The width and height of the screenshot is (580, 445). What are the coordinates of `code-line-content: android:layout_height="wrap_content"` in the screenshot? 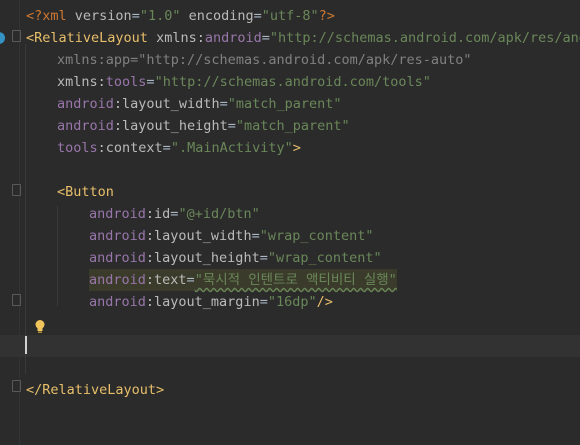 It's located at (235, 258).